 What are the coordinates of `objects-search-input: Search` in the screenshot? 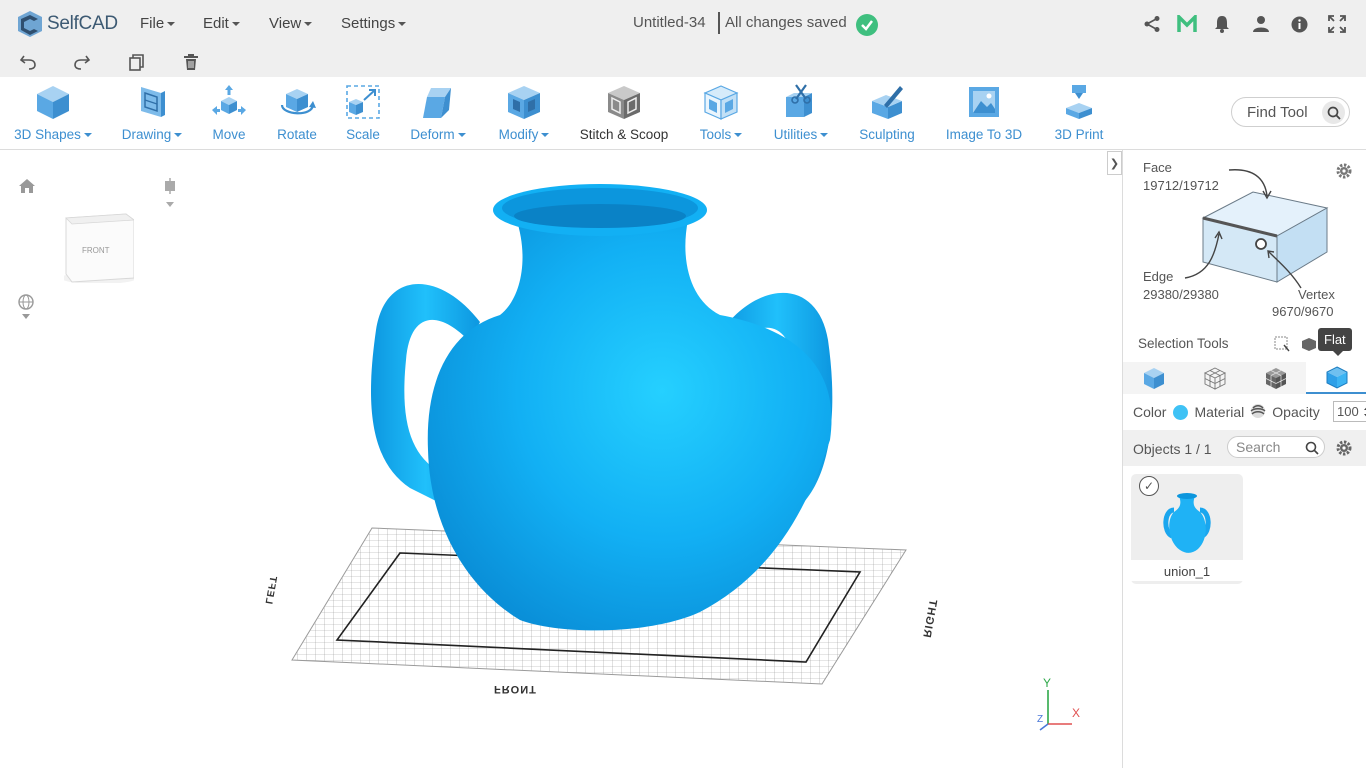 It's located at (1276, 447).